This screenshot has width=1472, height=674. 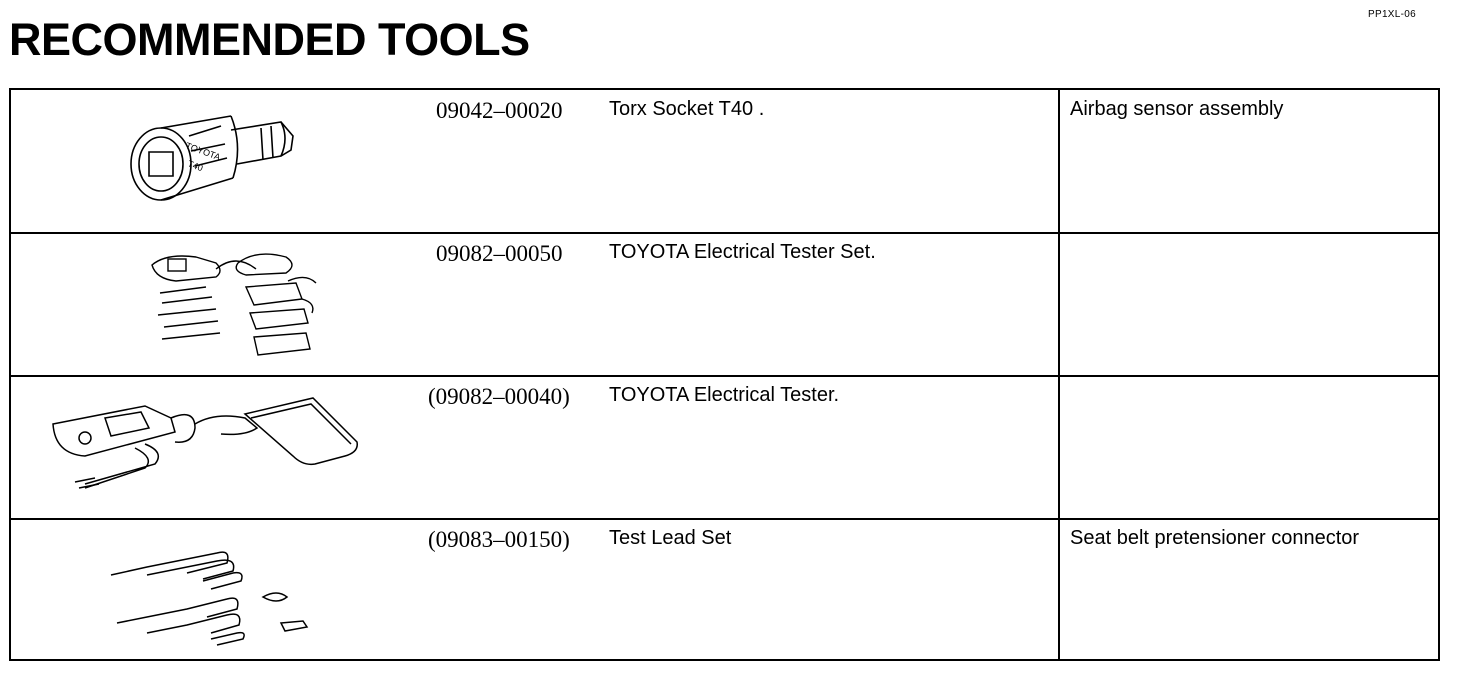 I want to click on tool-name: Torx Socket T40 ., so click(x=687, y=109).